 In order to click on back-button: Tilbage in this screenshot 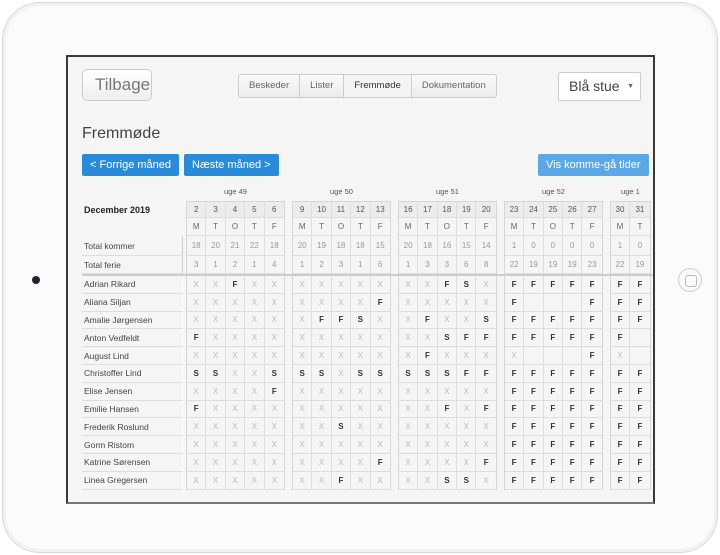, I will do `click(117, 85)`.